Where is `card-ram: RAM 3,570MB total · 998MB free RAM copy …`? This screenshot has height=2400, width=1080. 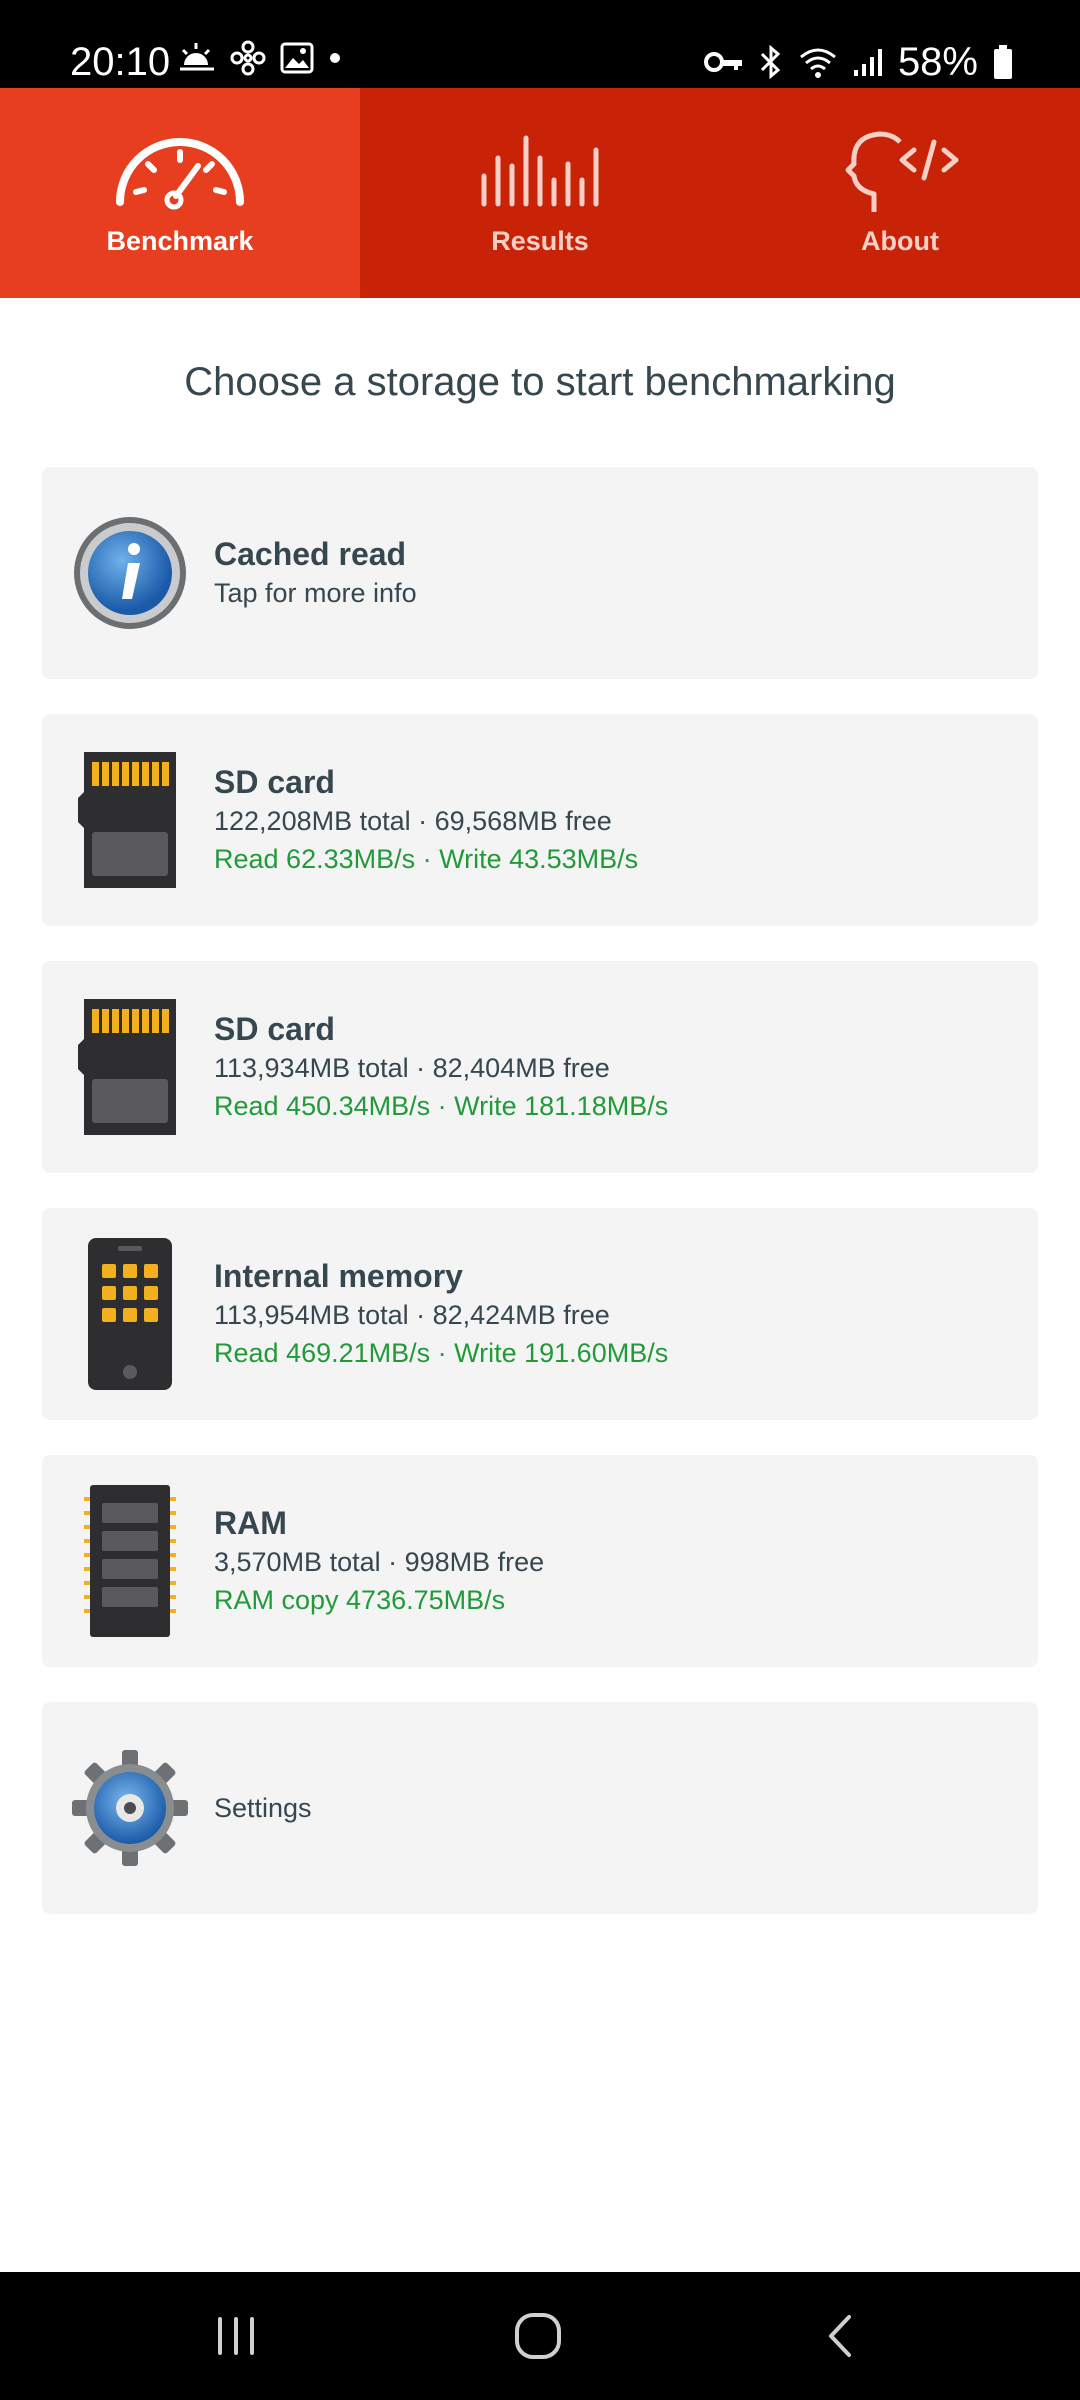 card-ram: RAM 3,570MB total · 998MB free RAM copy … is located at coordinates (540, 1561).